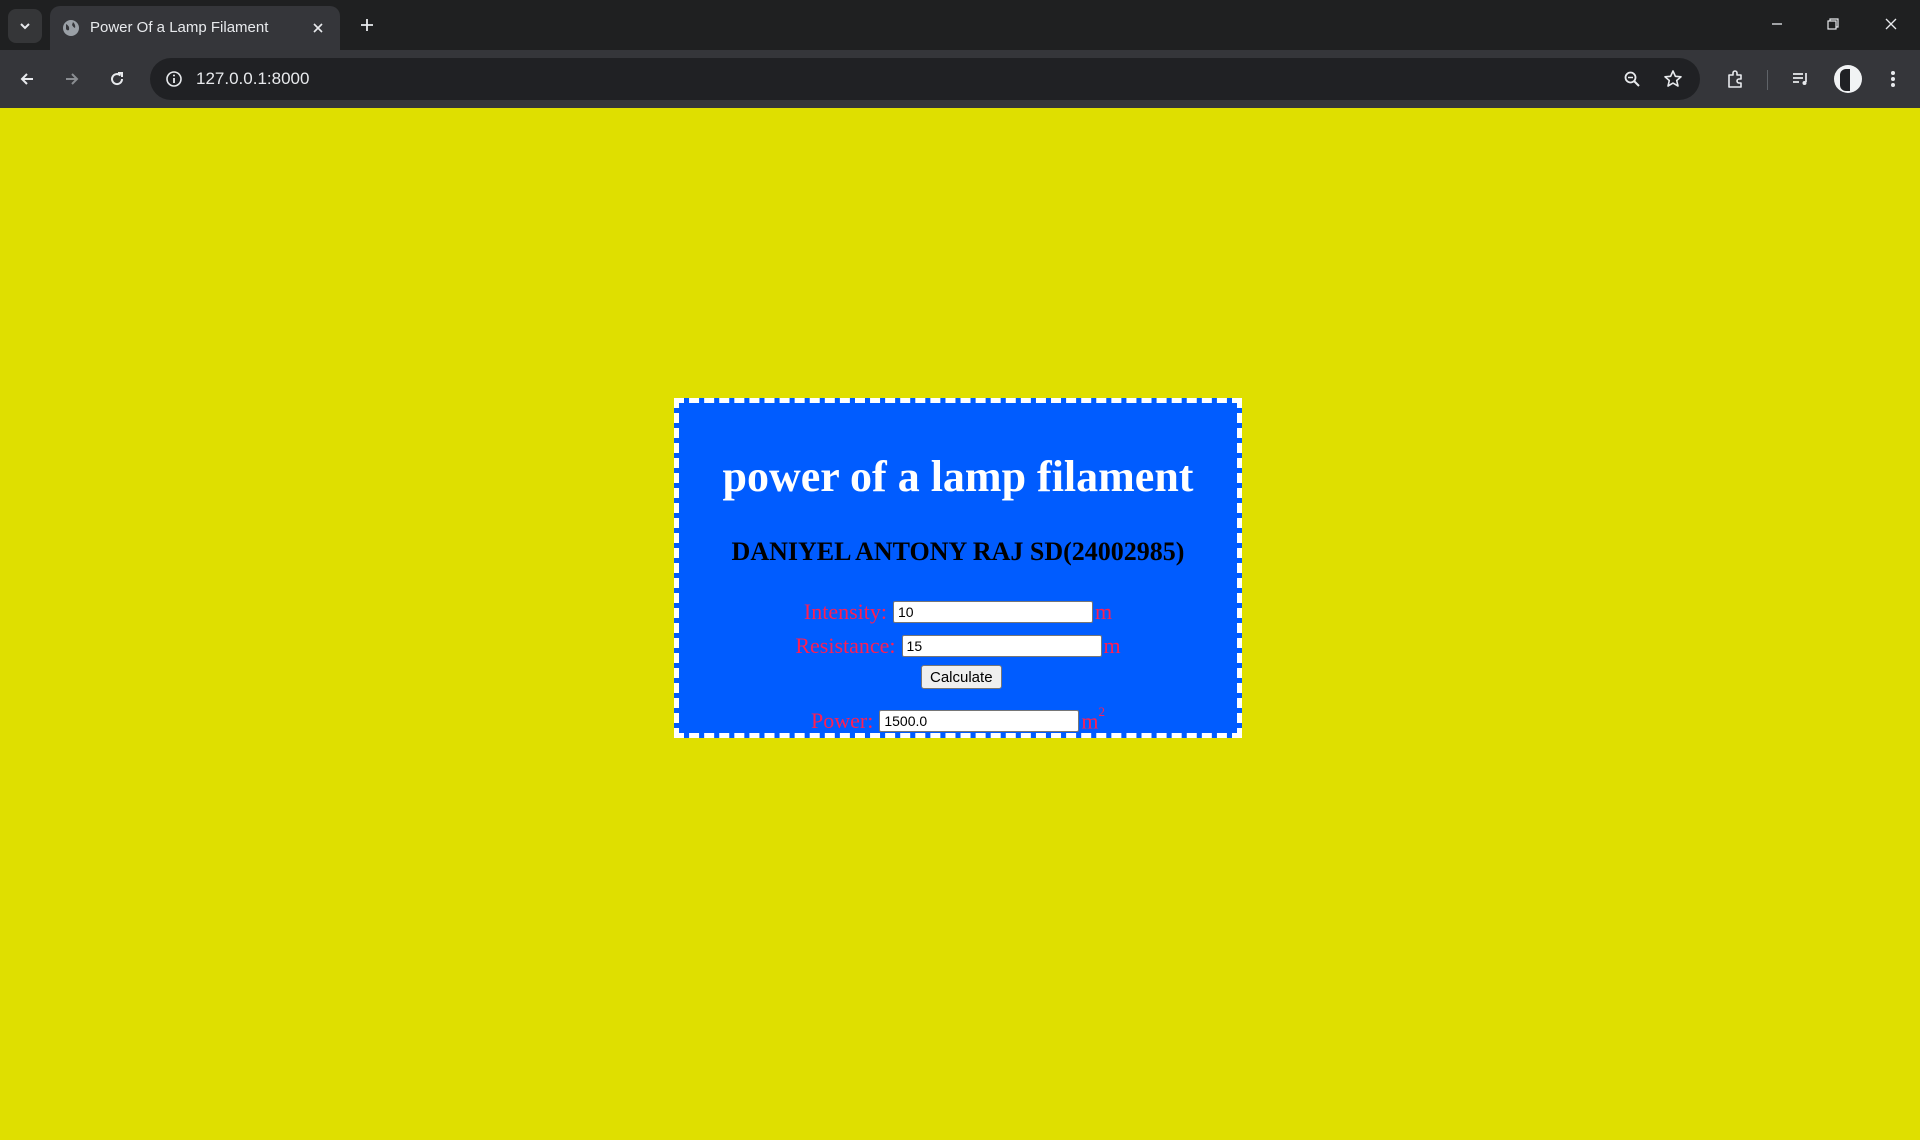  I want to click on close-window-button, so click(1891, 24).